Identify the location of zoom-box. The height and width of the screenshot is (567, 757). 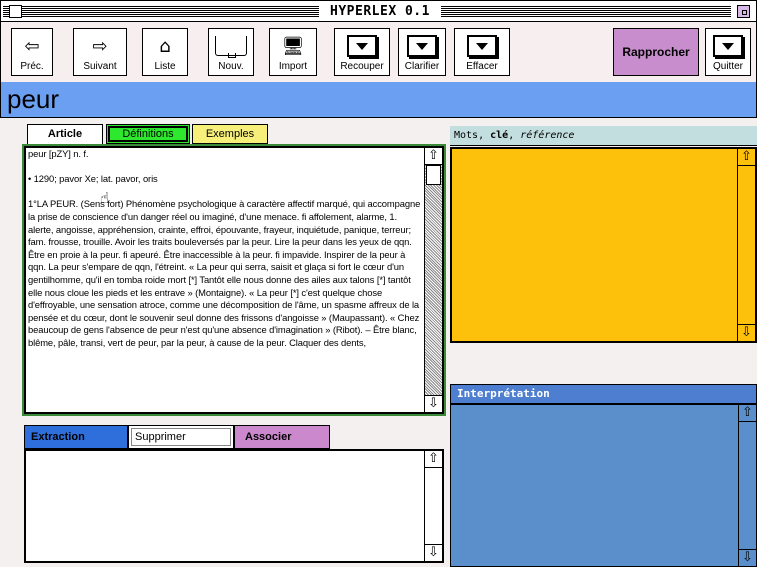
(743, 11).